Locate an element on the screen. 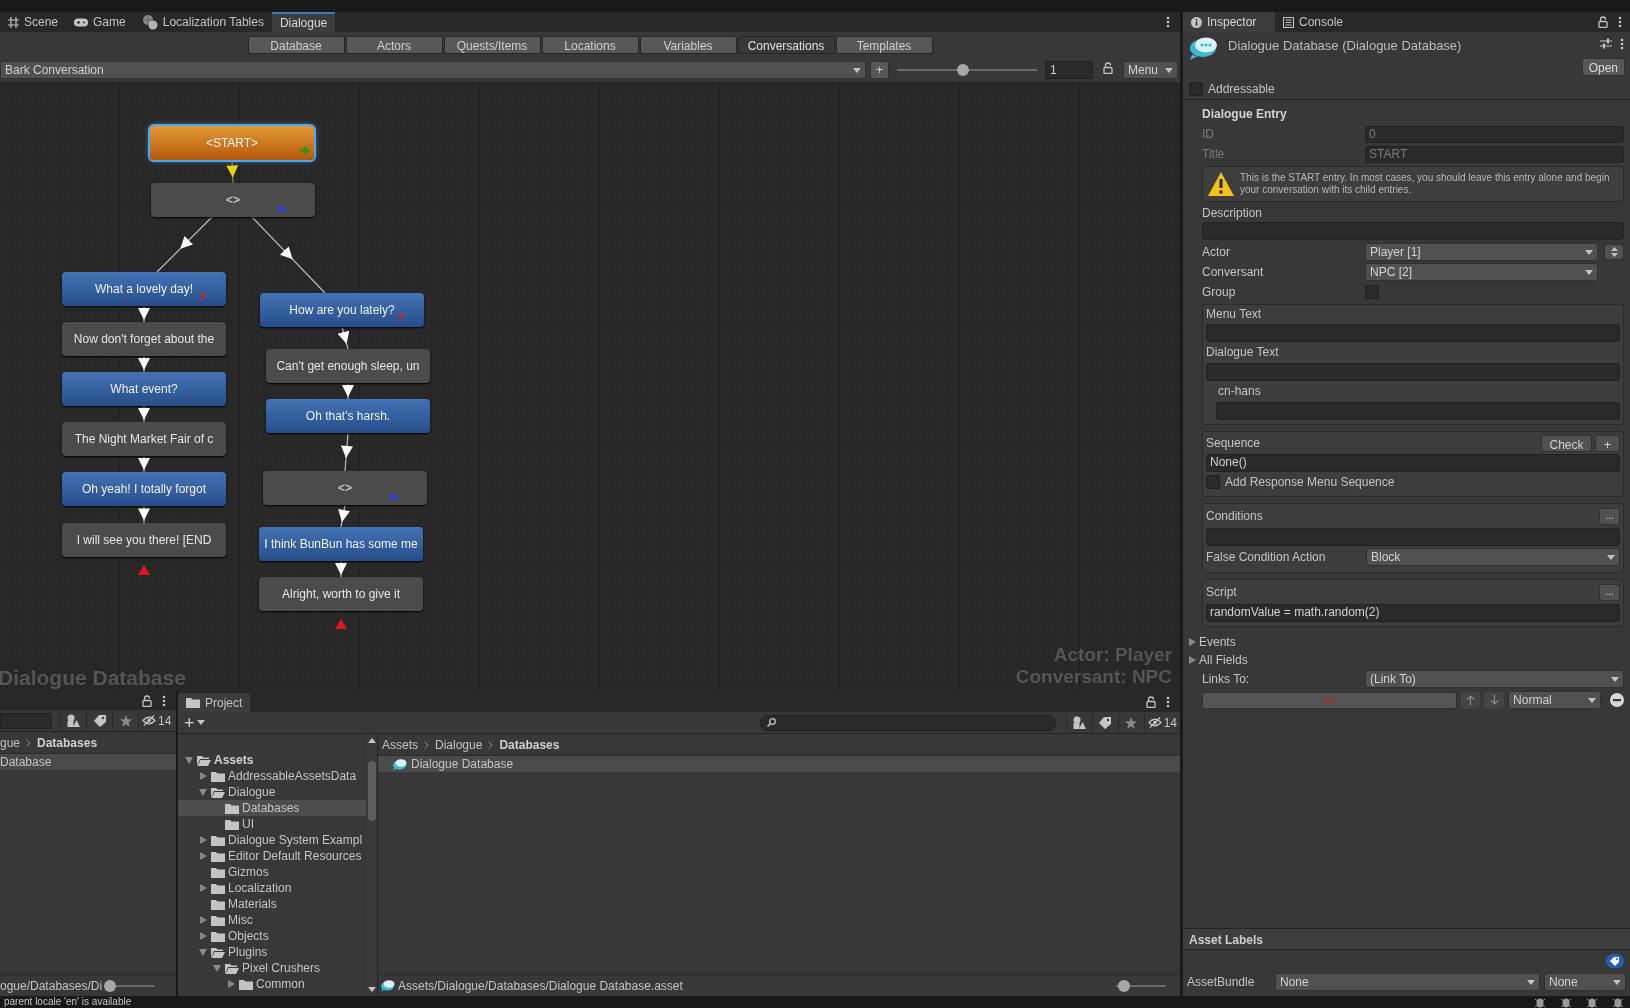 The width and height of the screenshot is (1630, 1008). tree-item: Pixel Crushers is located at coordinates (272, 968).